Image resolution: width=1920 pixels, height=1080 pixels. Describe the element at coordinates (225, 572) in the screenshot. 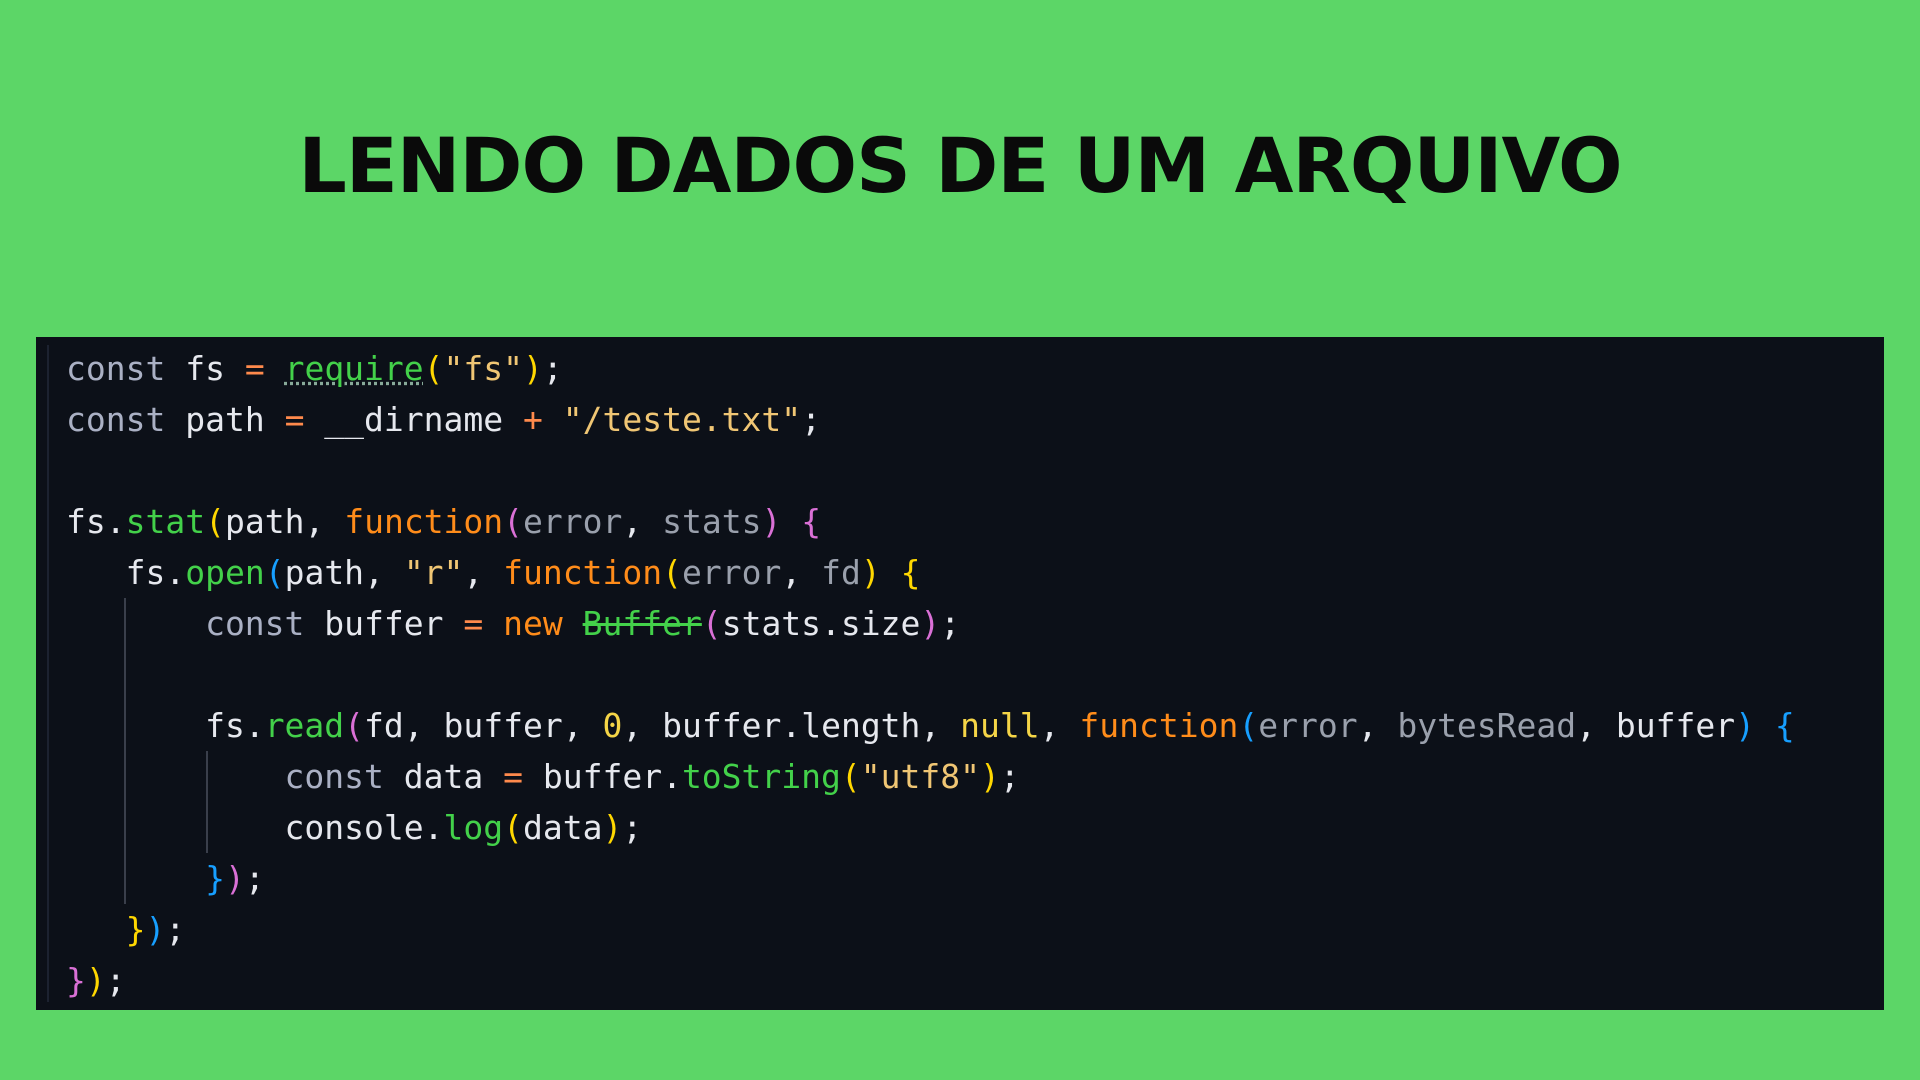

I see `code-token: open` at that location.